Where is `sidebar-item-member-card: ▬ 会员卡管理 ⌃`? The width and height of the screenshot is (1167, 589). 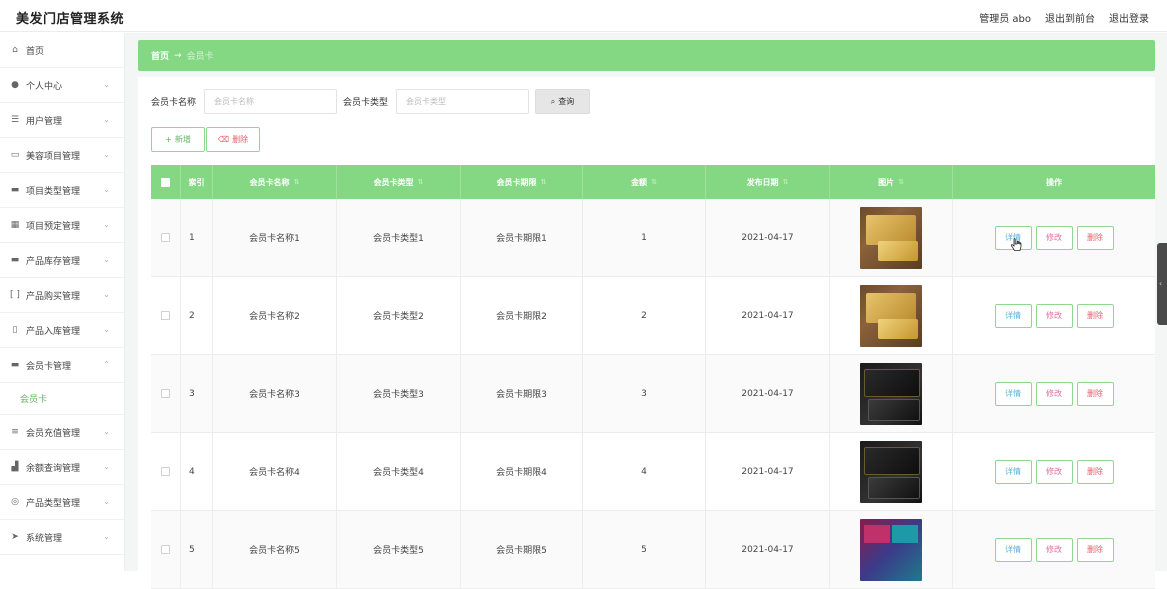
sidebar-item-member-card: ▬ 会员卡管理 ⌃ is located at coordinates (62, 365).